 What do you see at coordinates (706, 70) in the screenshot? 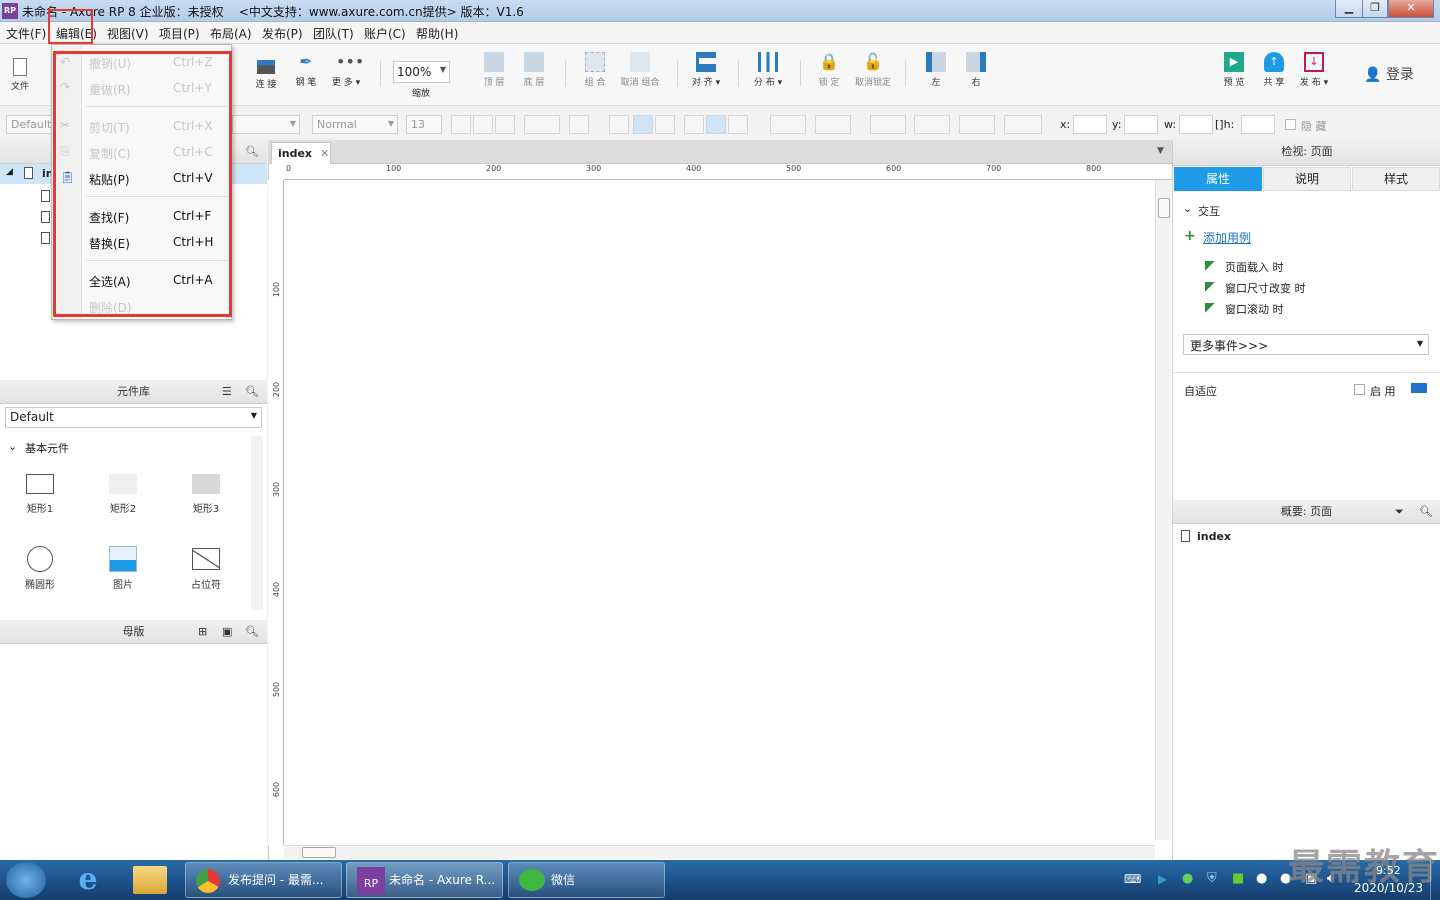
I see `align-button: 对 齐 ▾` at bounding box center [706, 70].